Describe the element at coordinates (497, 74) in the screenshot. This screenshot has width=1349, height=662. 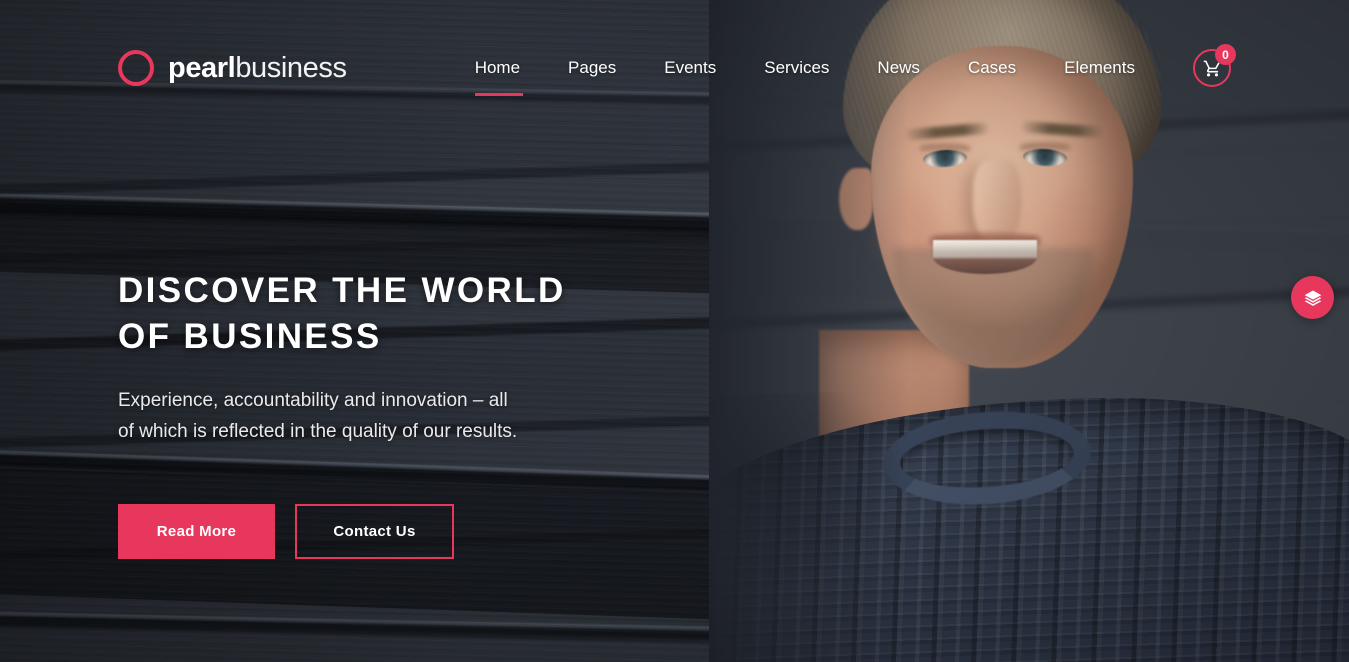
I see `nav-item-home: Home` at that location.